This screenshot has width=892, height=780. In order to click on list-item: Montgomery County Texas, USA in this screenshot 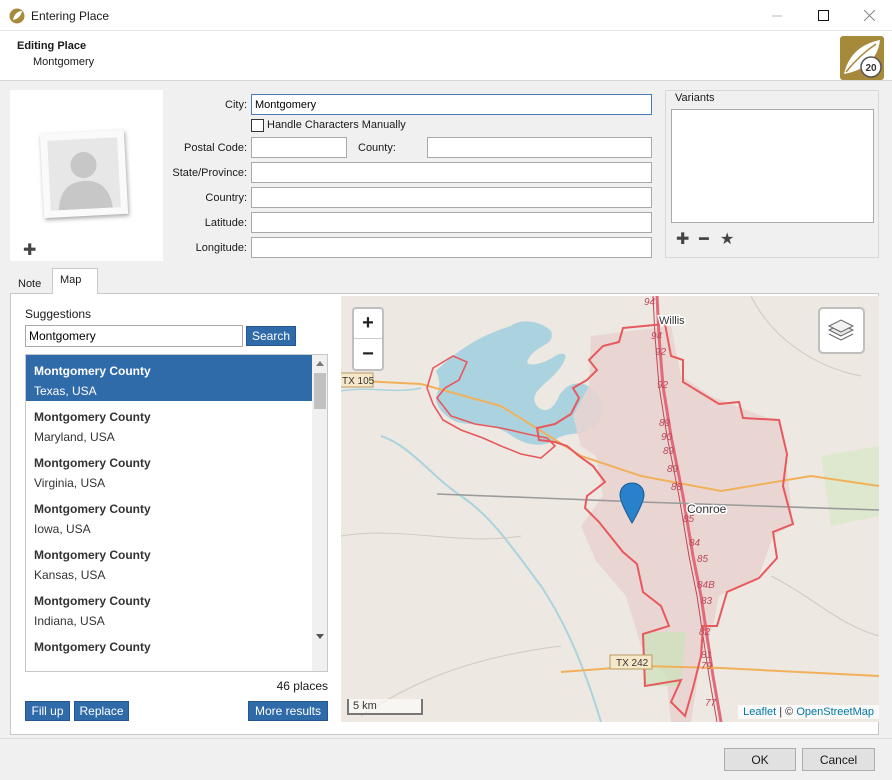, I will do `click(169, 378)`.